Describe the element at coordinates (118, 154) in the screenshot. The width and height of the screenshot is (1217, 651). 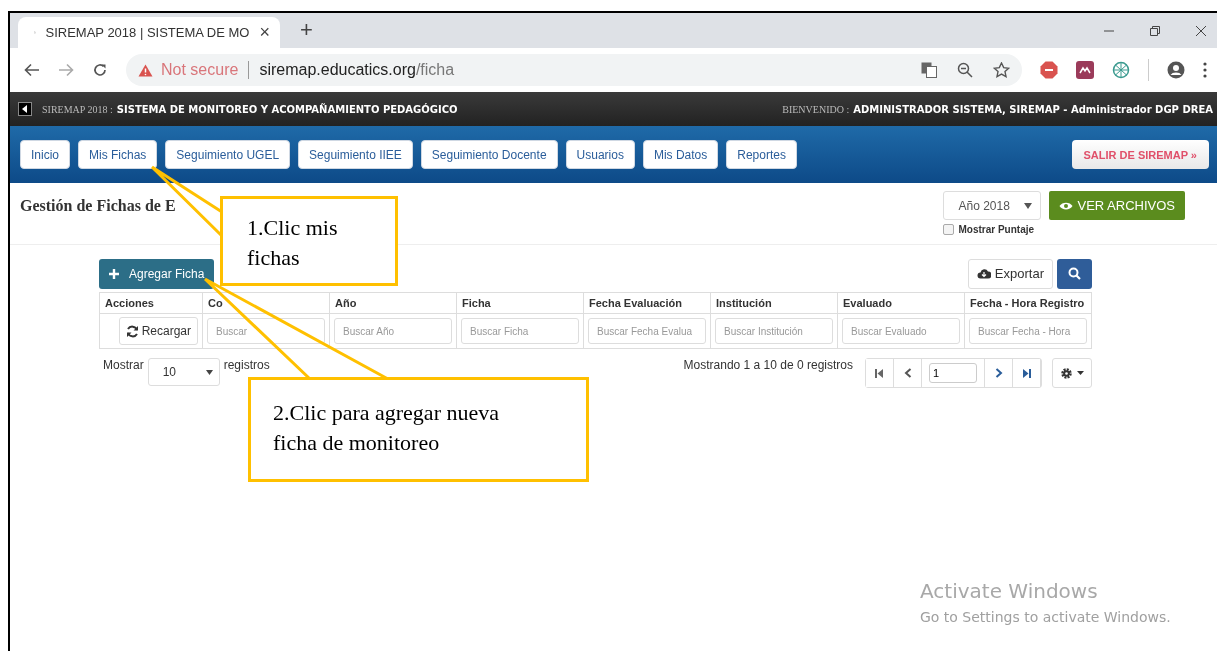
I see `nav-button: Mis Fichas` at that location.